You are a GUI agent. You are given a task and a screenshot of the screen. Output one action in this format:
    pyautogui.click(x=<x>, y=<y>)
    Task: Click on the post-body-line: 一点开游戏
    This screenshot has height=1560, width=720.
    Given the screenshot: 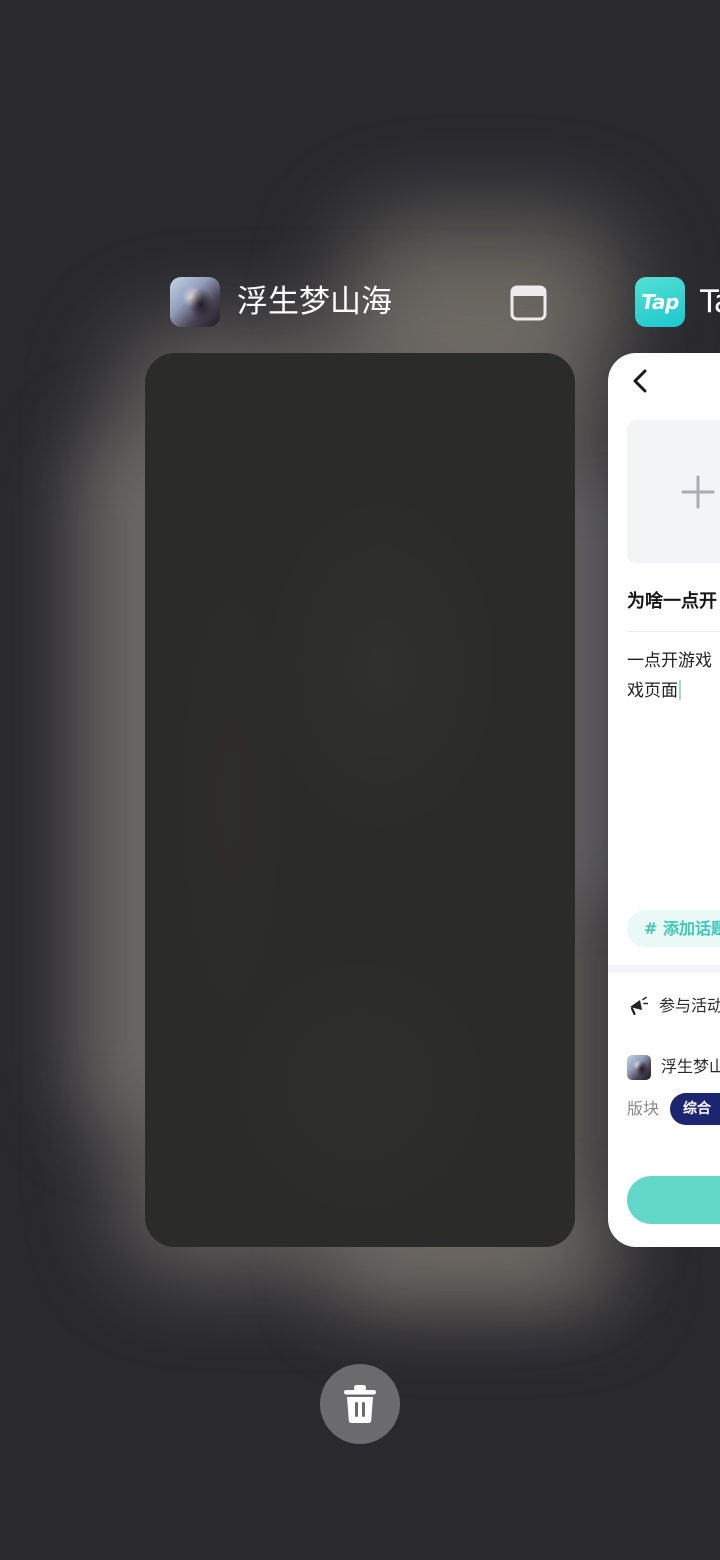 What is the action you would take?
    pyautogui.click(x=669, y=661)
    